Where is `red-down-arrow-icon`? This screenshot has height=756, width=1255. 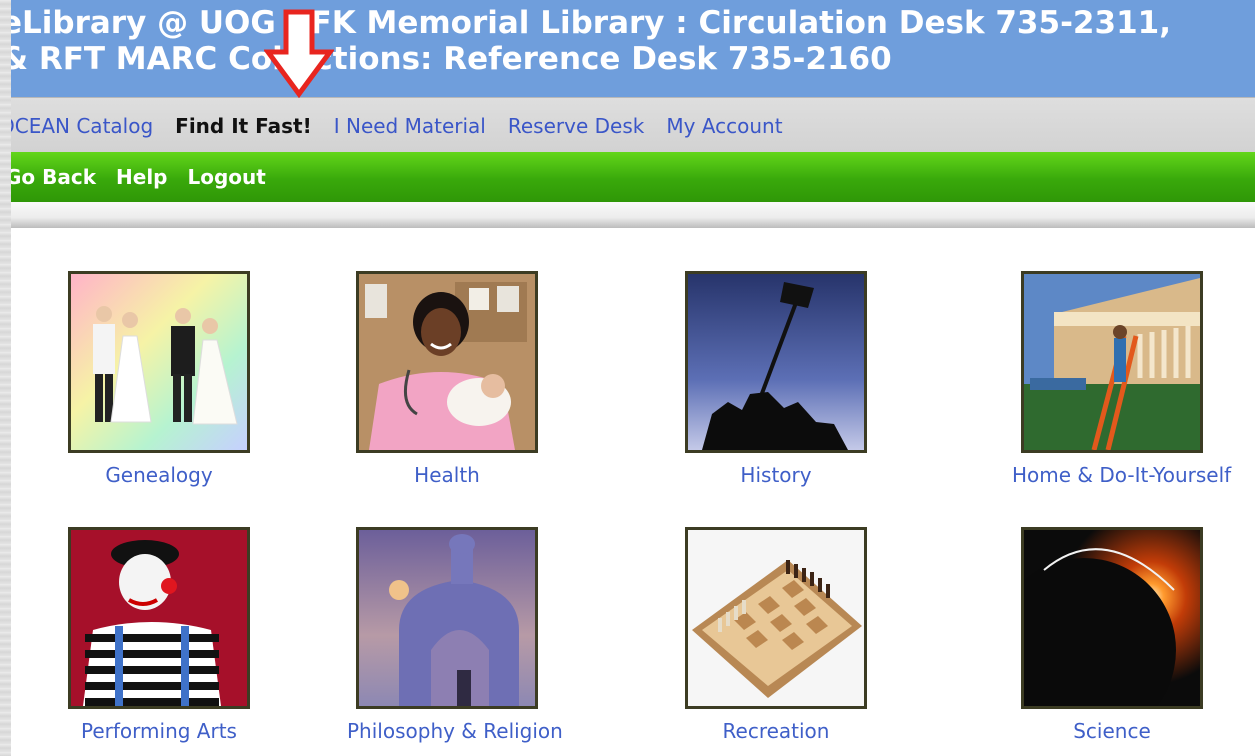
red-down-arrow-icon is located at coordinates (299, 53).